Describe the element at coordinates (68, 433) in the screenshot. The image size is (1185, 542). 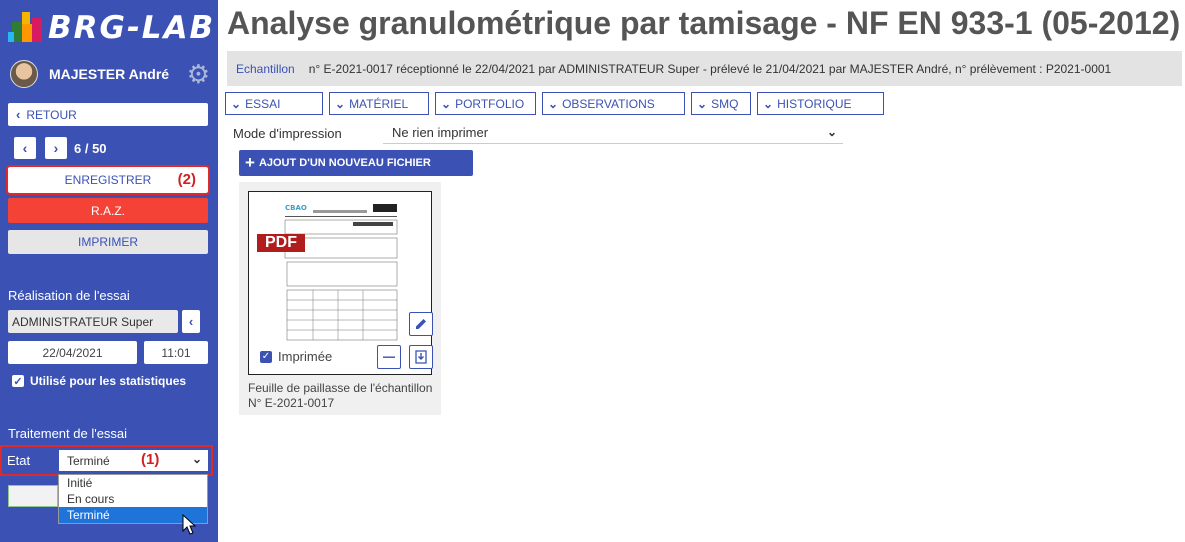
I see `traitement-title: Traitement de l'essai` at that location.